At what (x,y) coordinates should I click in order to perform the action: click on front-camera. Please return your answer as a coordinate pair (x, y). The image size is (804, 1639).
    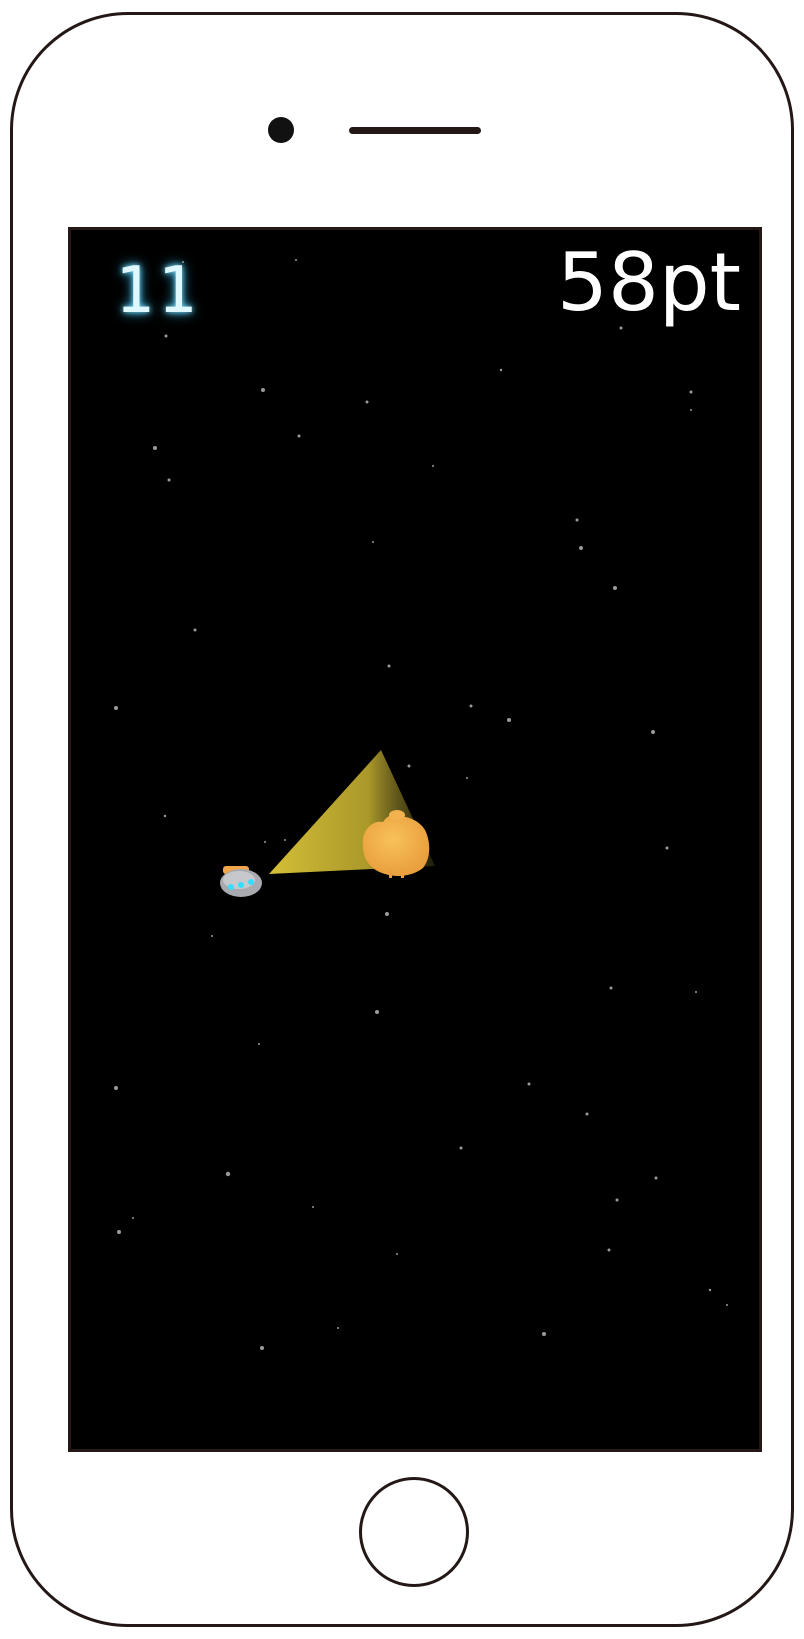
    Looking at the image, I should click on (281, 130).